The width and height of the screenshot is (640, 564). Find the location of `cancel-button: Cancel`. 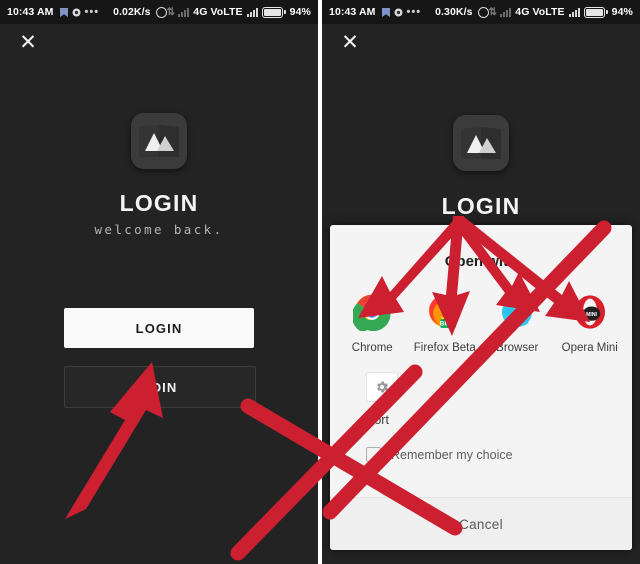

cancel-button: Cancel is located at coordinates (481, 524).